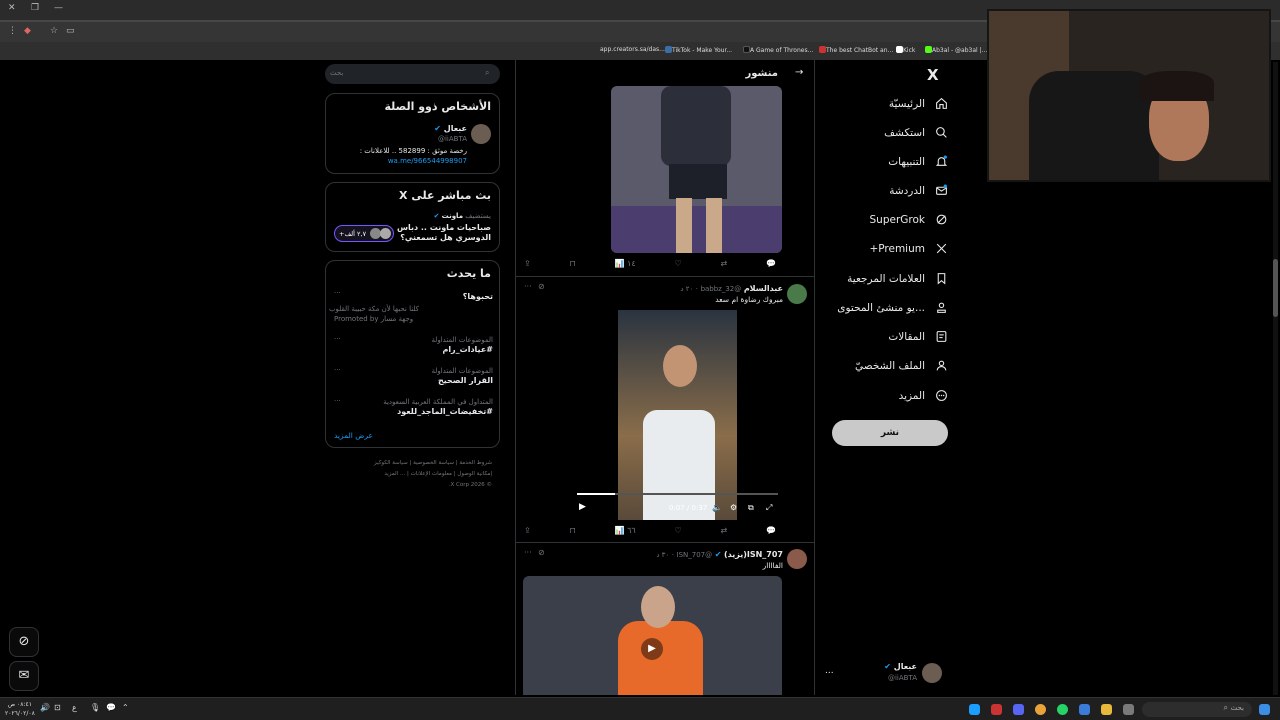 The width and height of the screenshot is (1280, 720). I want to click on star-icon: ☆, so click(54, 31).